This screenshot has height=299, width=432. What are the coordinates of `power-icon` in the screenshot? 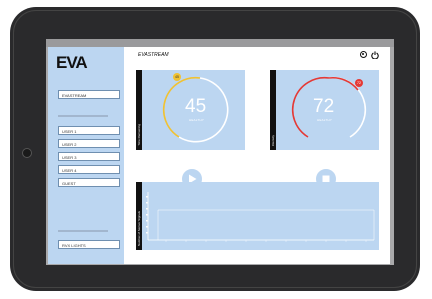 It's located at (375, 55).